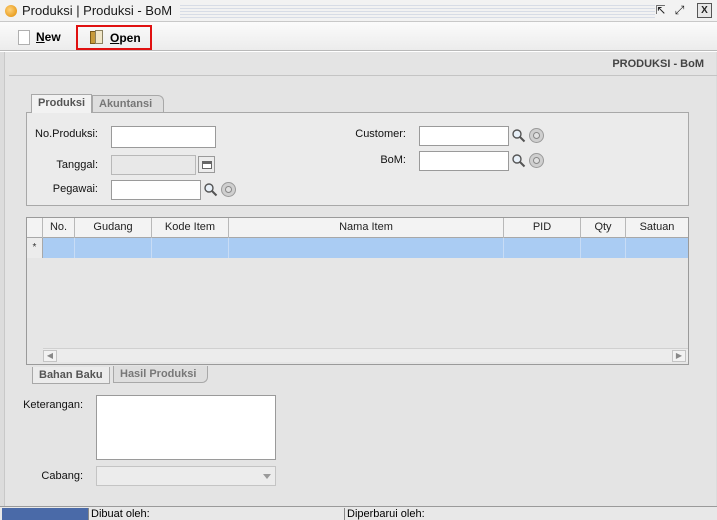 Image resolution: width=717 pixels, height=520 pixels. I want to click on status-bar: Dibuat oleh: Diperbarui oleh:, so click(358, 513).